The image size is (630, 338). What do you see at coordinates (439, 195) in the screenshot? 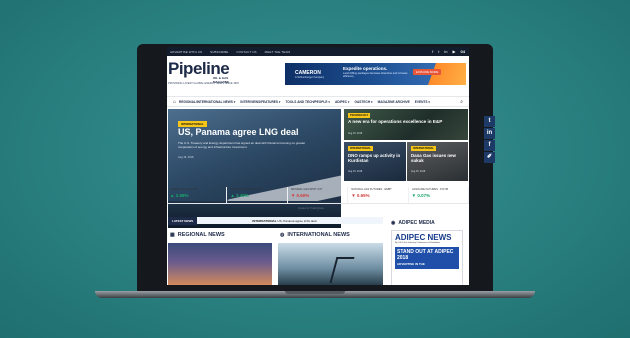
I see `ticker-item: GASOLINE FUTURES · 8 NYM ▼ 0.07%` at bounding box center [439, 195].